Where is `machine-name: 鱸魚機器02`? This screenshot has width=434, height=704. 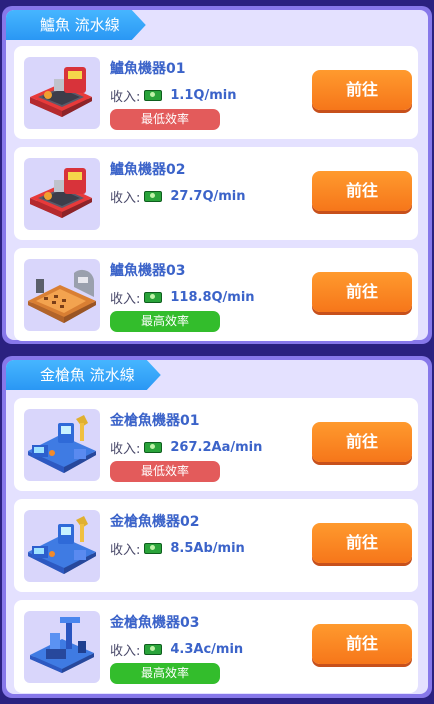
machine-name: 鱸魚機器02 is located at coordinates (148, 170).